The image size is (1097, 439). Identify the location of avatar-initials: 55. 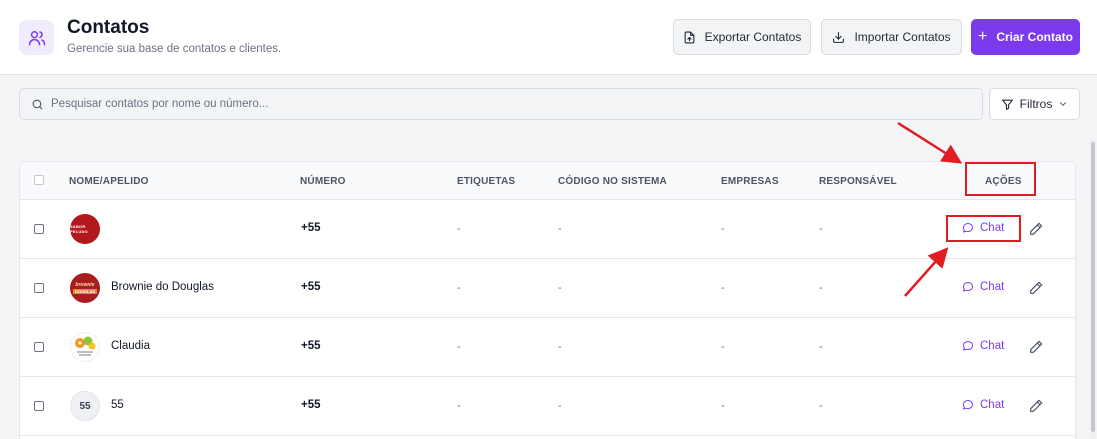
(85, 406).